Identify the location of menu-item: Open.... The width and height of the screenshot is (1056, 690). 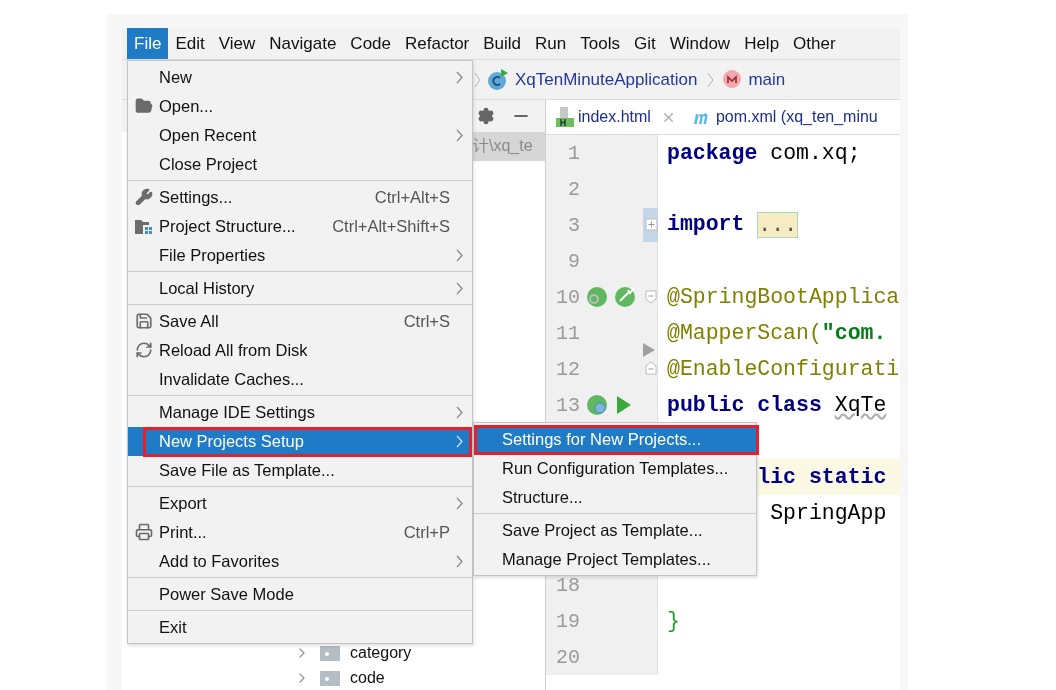
(300, 106).